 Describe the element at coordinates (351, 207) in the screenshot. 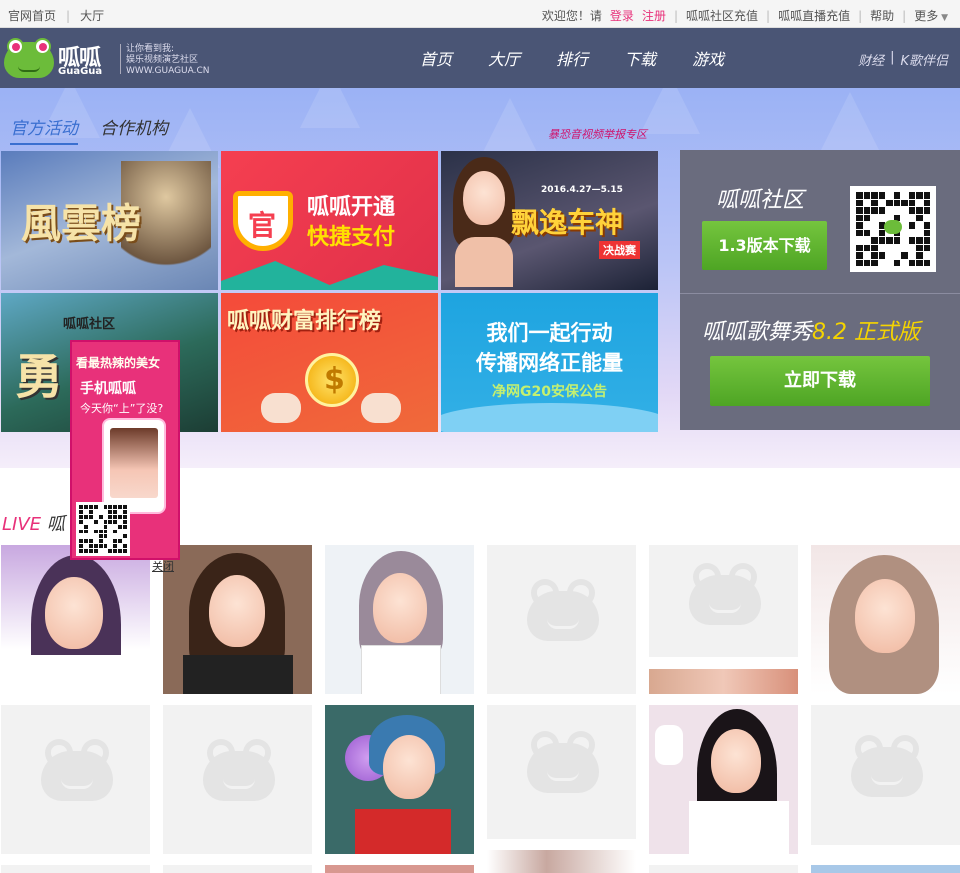

I see `banner-line1: 呱呱开通` at that location.